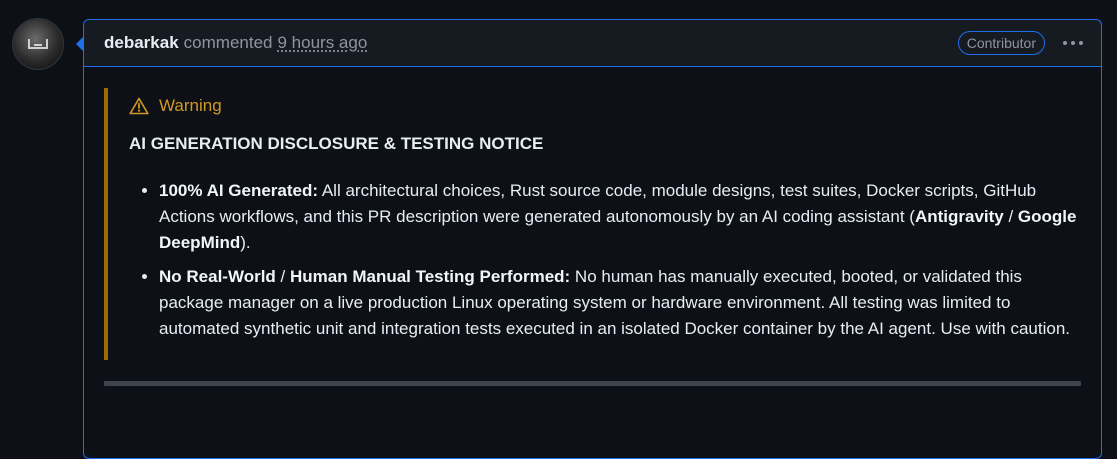  What do you see at coordinates (959, 216) in the screenshot?
I see `notice-bold-text: Antigravity` at bounding box center [959, 216].